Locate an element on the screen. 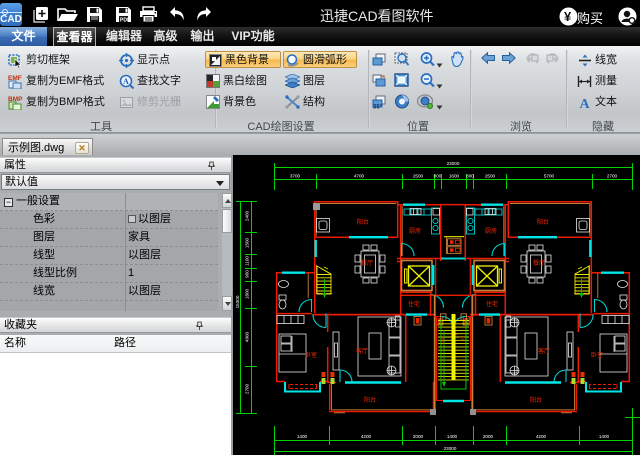 Image resolution: width=640 pixels, height=455 pixels. svg-text: 5700 is located at coordinates (549, 176).